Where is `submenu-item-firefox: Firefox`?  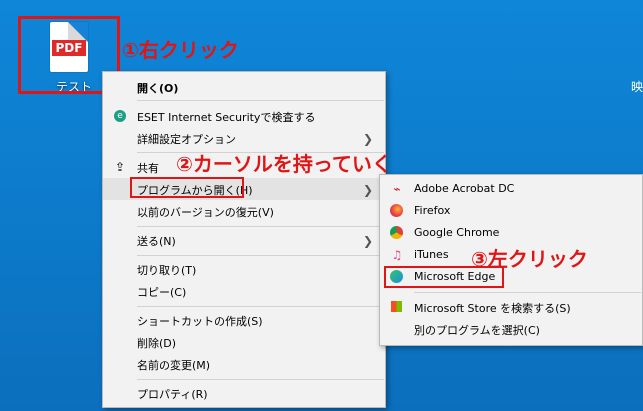
submenu-item-firefox: Firefox is located at coordinates (511, 211).